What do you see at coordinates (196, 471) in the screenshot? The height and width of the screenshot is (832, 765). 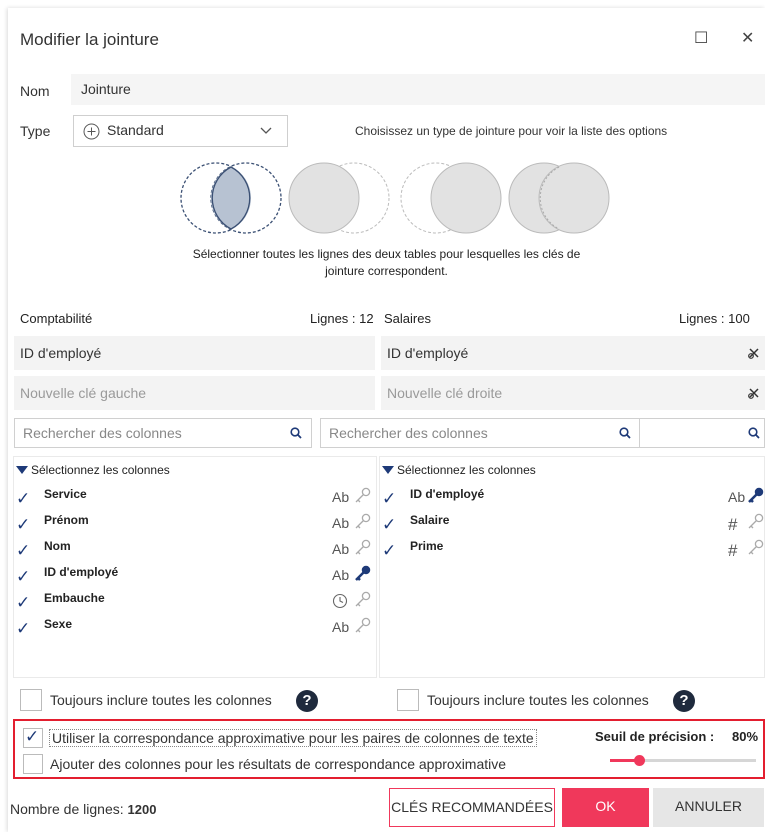 I see `left-select-columns-toggle: Sélectionnez les colonnes` at bounding box center [196, 471].